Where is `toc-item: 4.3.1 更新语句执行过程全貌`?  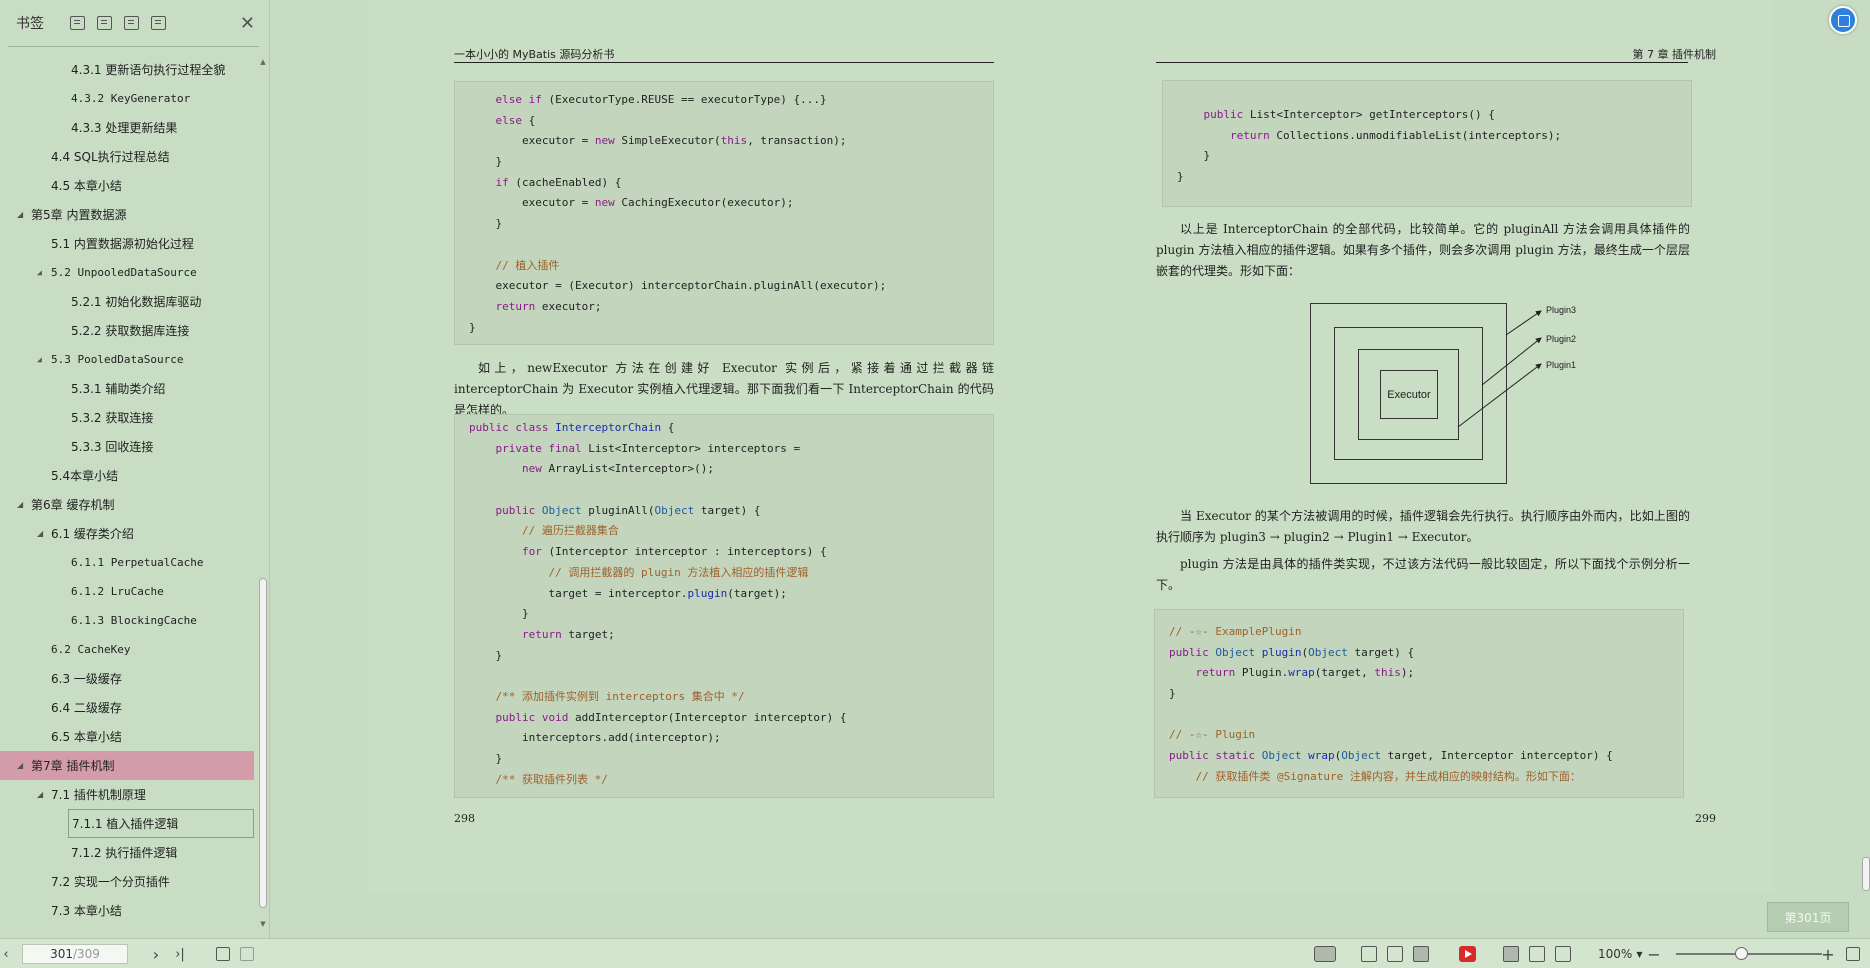 toc-item: 4.3.1 更新语句执行过程全貌 is located at coordinates (129, 69).